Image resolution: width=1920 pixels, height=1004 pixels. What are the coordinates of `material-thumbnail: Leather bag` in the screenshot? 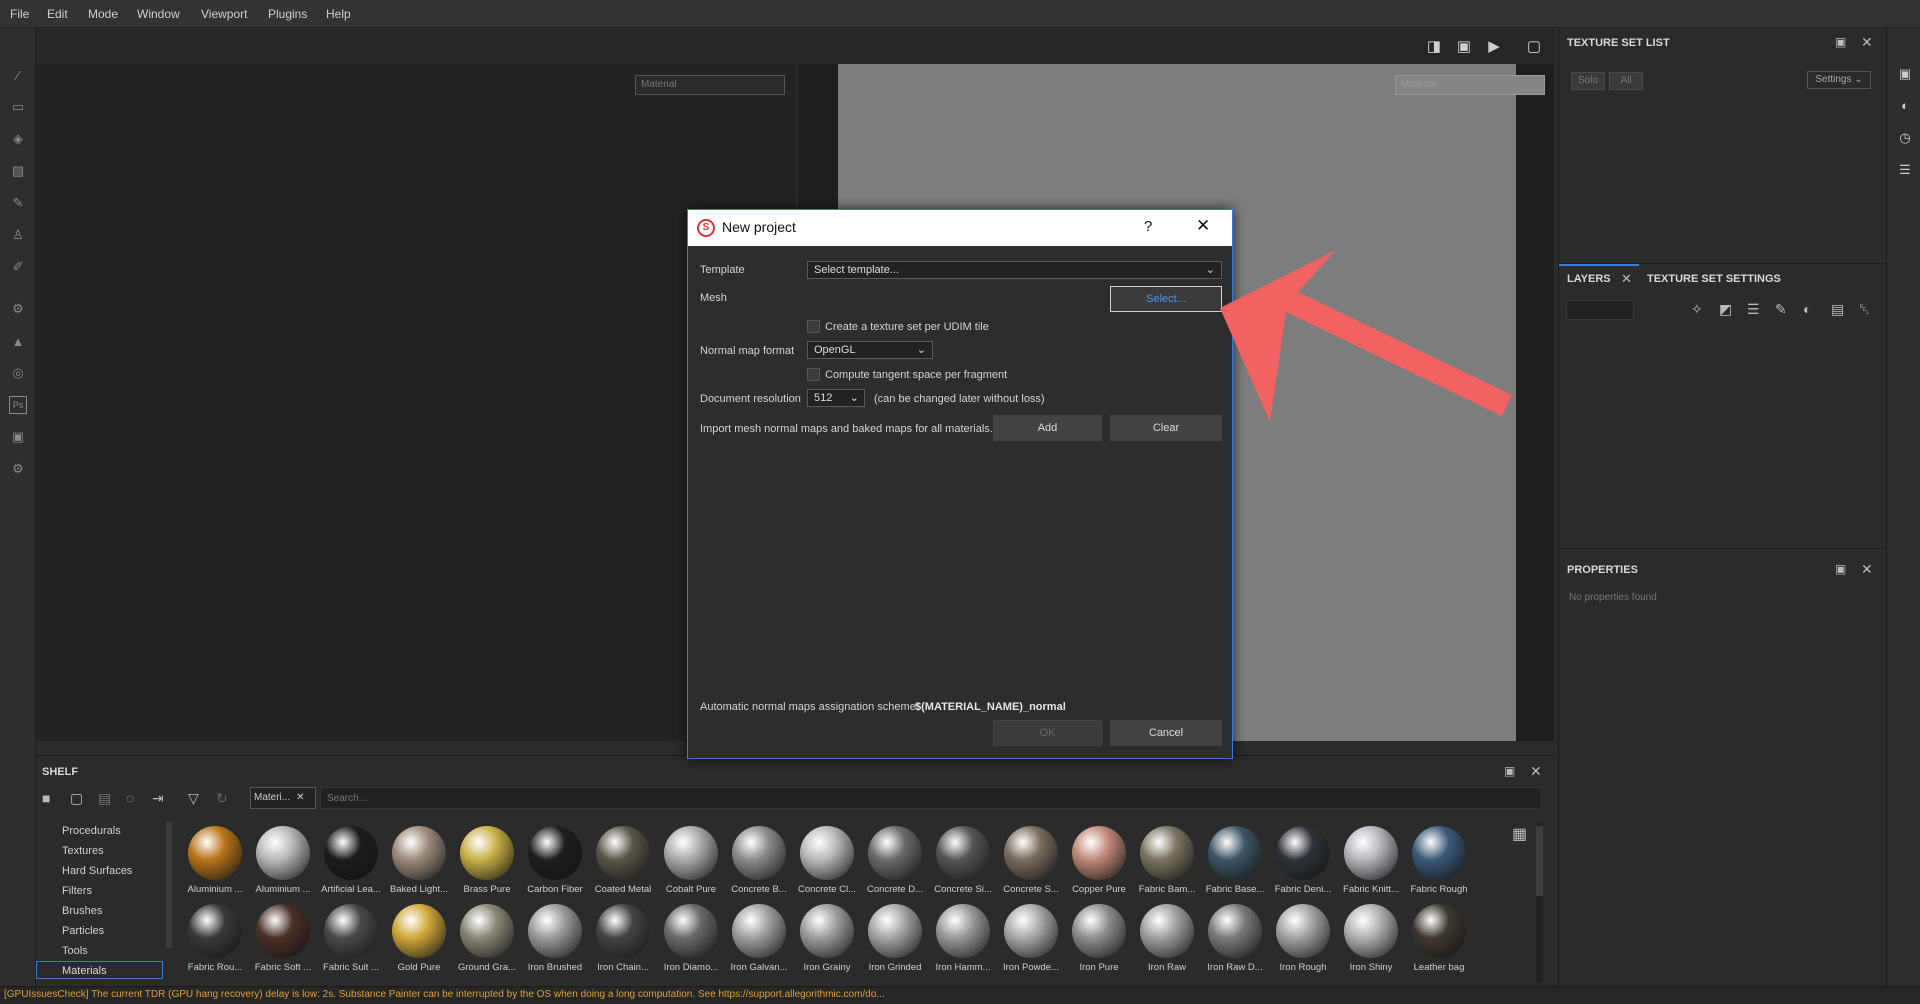 It's located at (1439, 937).